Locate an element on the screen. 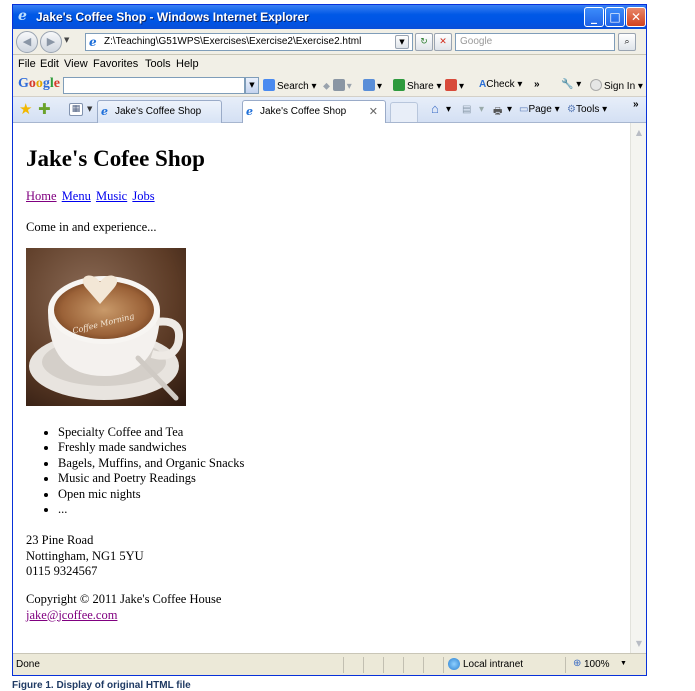 The image size is (695, 691). add-favorite-icon: ✚ is located at coordinates (44, 109).